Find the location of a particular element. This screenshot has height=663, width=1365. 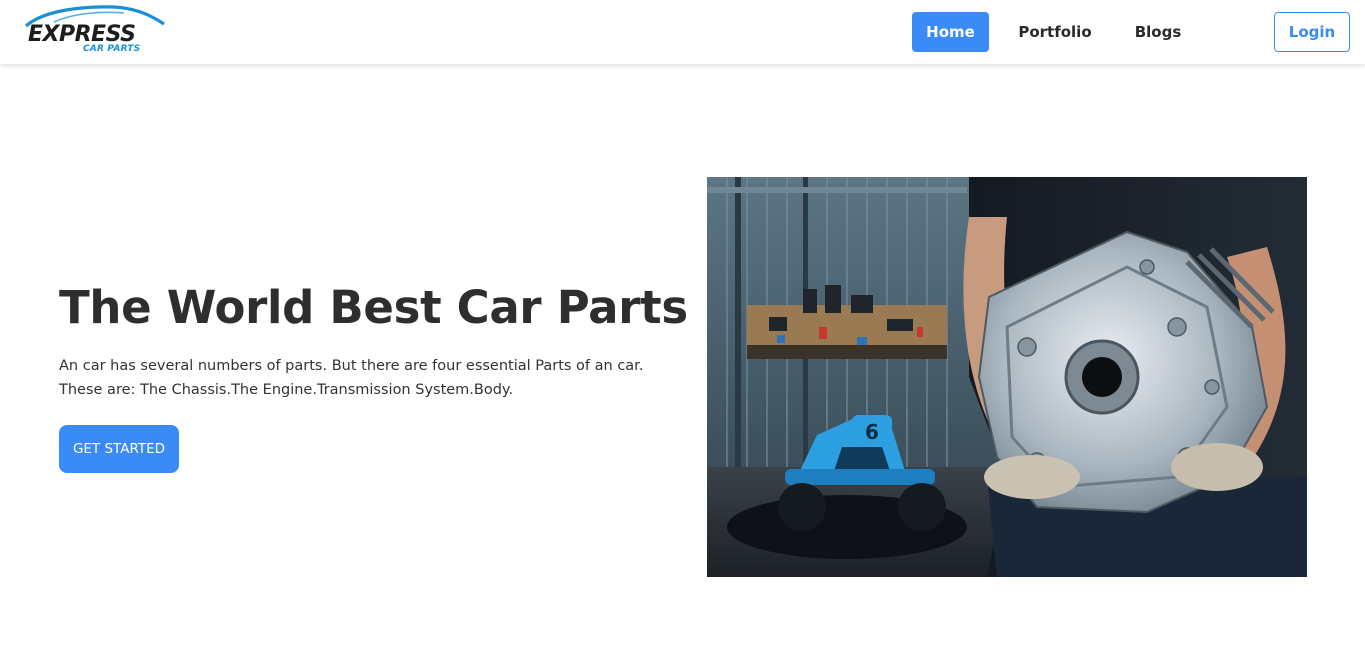

kart-number: 6 is located at coordinates (872, 432).